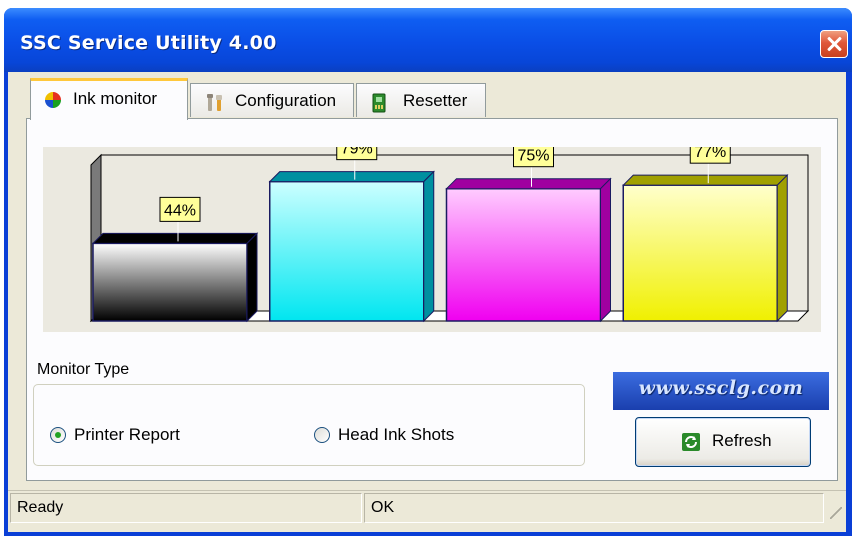 This screenshot has height=538, width=856. I want to click on value-label: 77%, so click(710, 154).